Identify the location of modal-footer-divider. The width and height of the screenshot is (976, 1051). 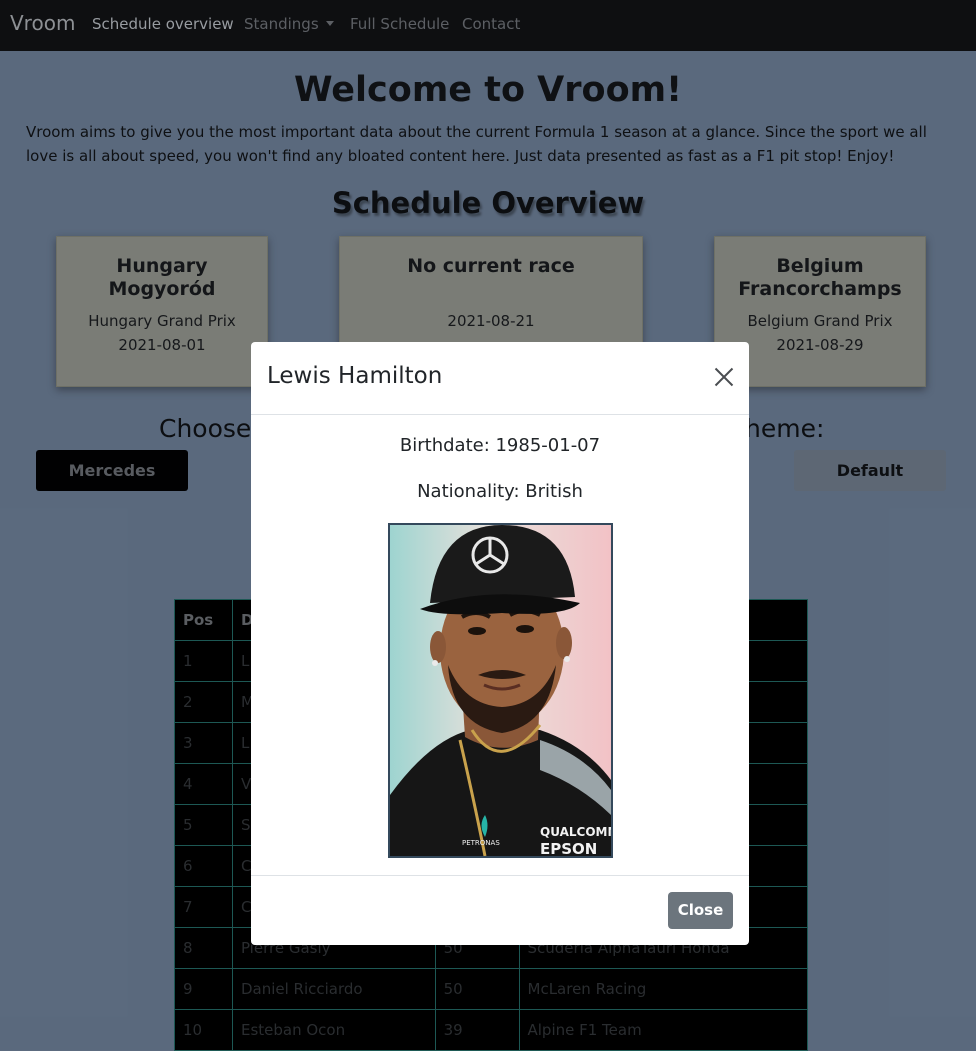
(500, 875).